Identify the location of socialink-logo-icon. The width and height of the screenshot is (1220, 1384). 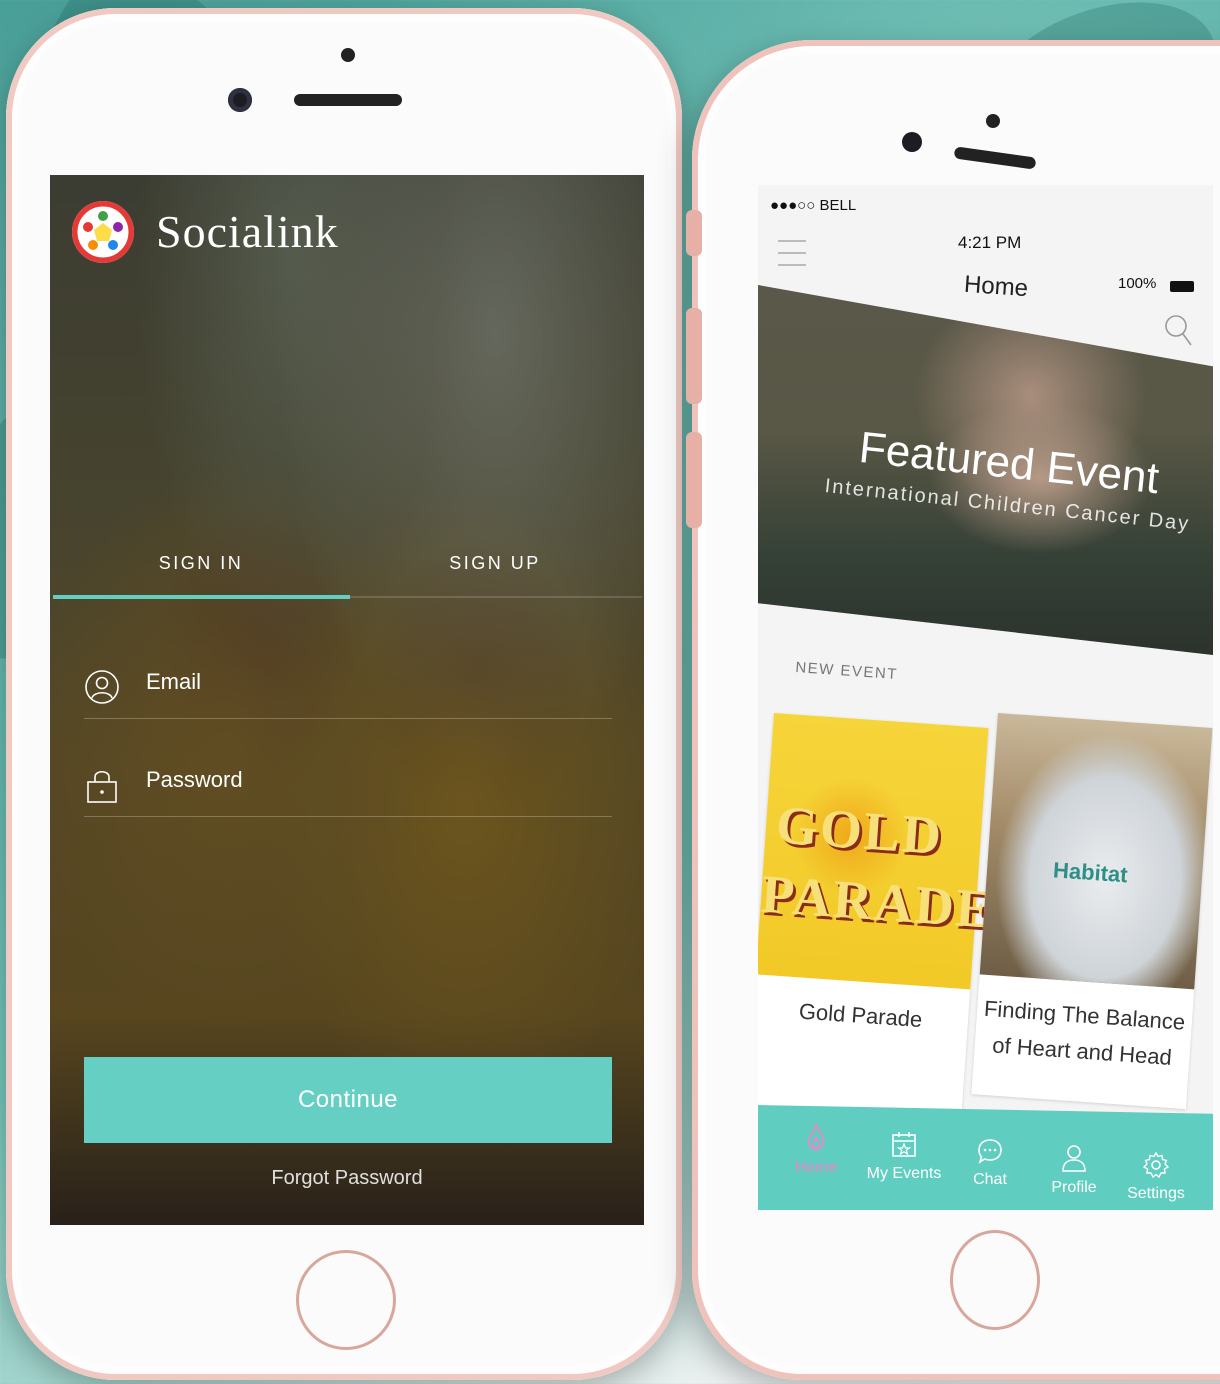
(103, 232).